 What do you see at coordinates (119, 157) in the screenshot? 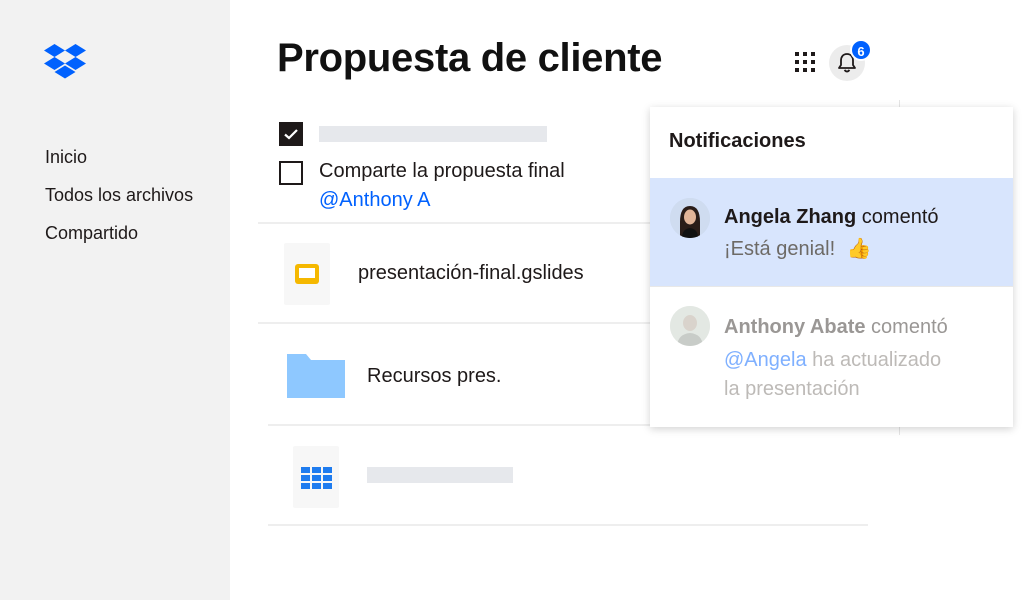
I see `sidebar-item-inicio: Inicio` at bounding box center [119, 157].